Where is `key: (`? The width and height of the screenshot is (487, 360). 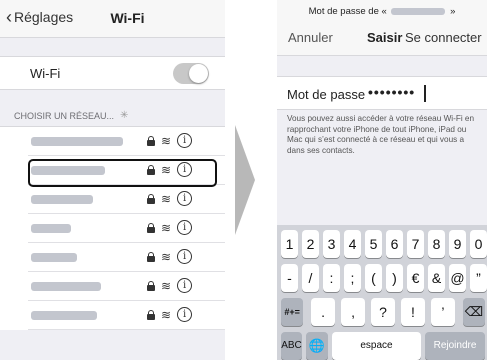 key: ( is located at coordinates (373, 278).